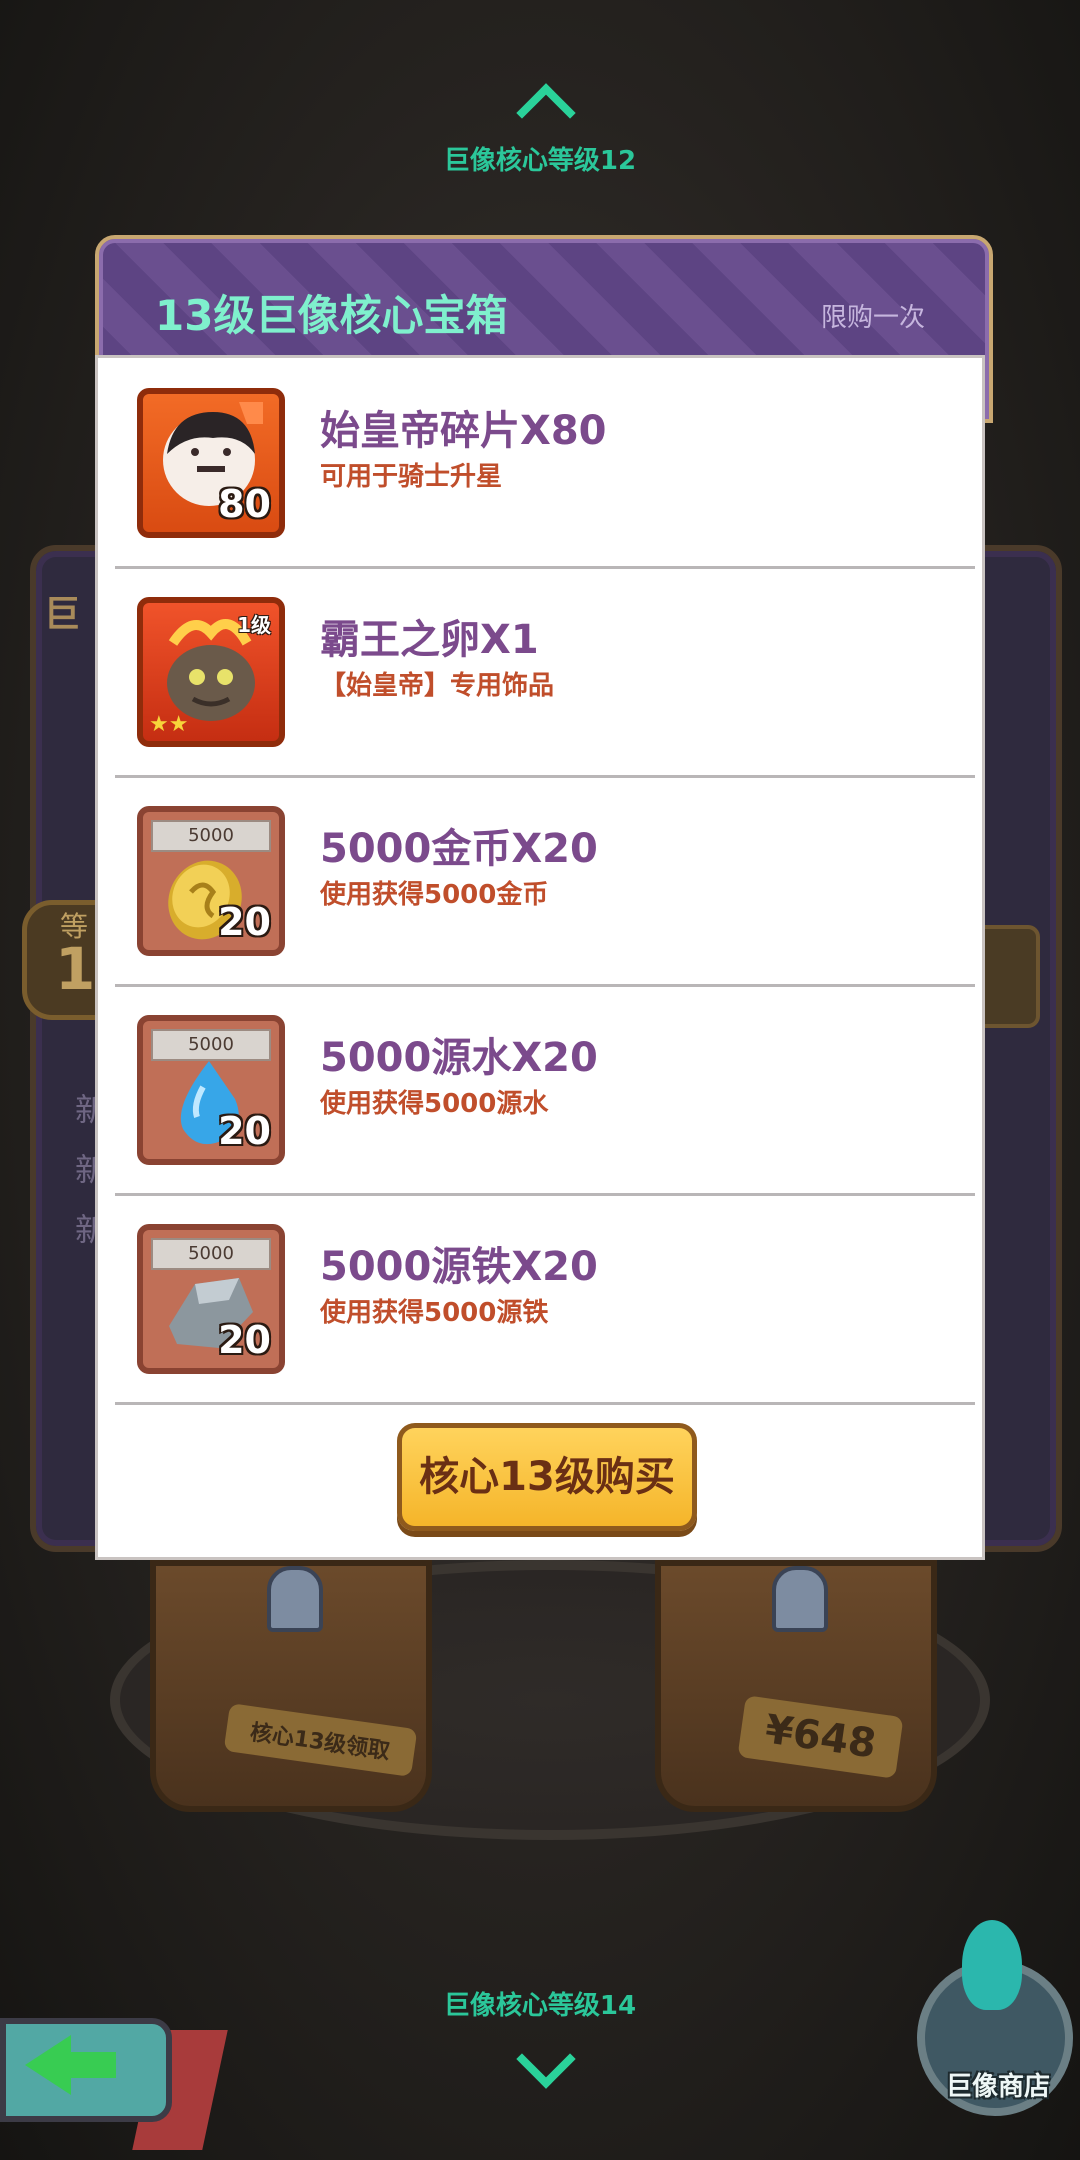  What do you see at coordinates (540, 158) in the screenshot?
I see `prev-level-label: 巨像核心等级12` at bounding box center [540, 158].